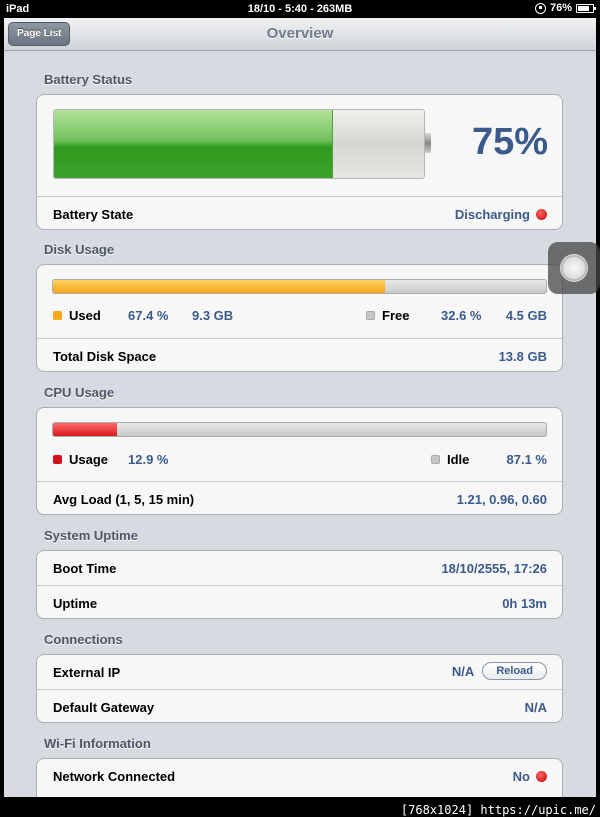  I want to click on cpu-idle-legend: Idle, so click(450, 459).